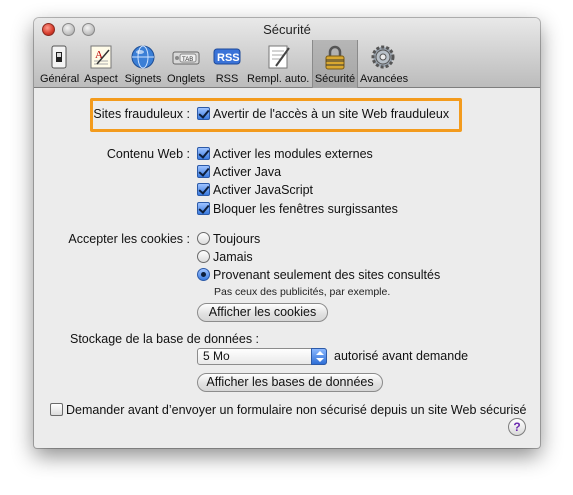 Image resolution: width=573 pixels, height=495 pixels. Describe the element at coordinates (216, 356) in the screenshot. I see `storage-size-value: 5 Mo` at that location.